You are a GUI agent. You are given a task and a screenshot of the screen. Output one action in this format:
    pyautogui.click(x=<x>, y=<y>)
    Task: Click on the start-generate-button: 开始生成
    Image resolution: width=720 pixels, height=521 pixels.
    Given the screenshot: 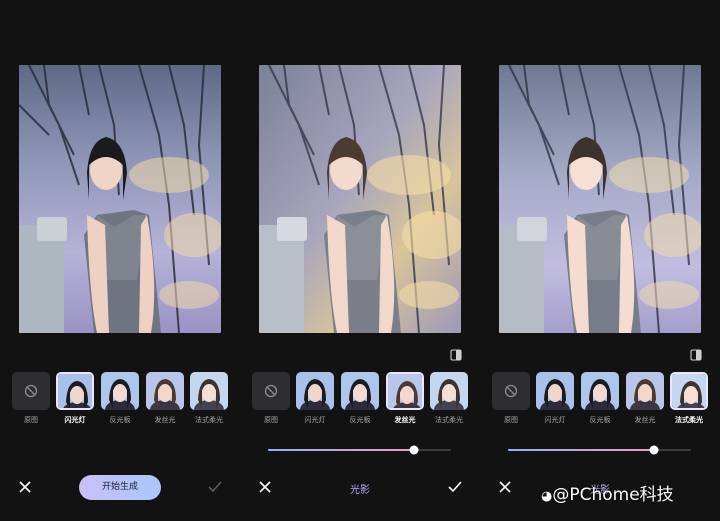 What is the action you would take?
    pyautogui.click(x=120, y=487)
    